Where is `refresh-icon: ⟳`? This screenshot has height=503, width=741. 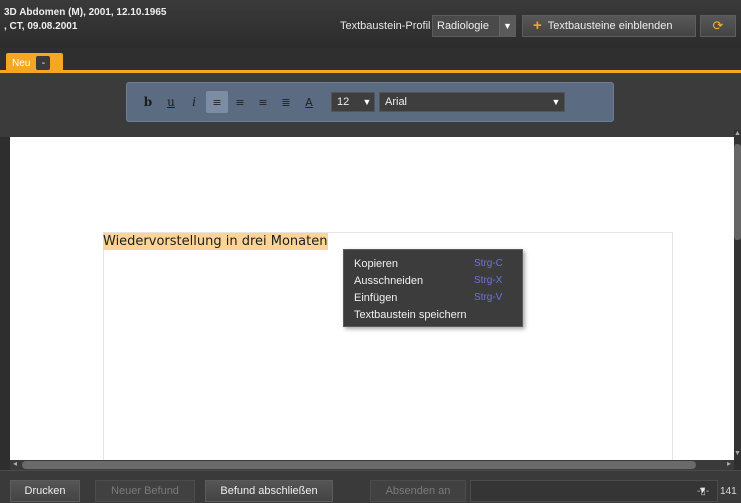 refresh-icon: ⟳ is located at coordinates (718, 25).